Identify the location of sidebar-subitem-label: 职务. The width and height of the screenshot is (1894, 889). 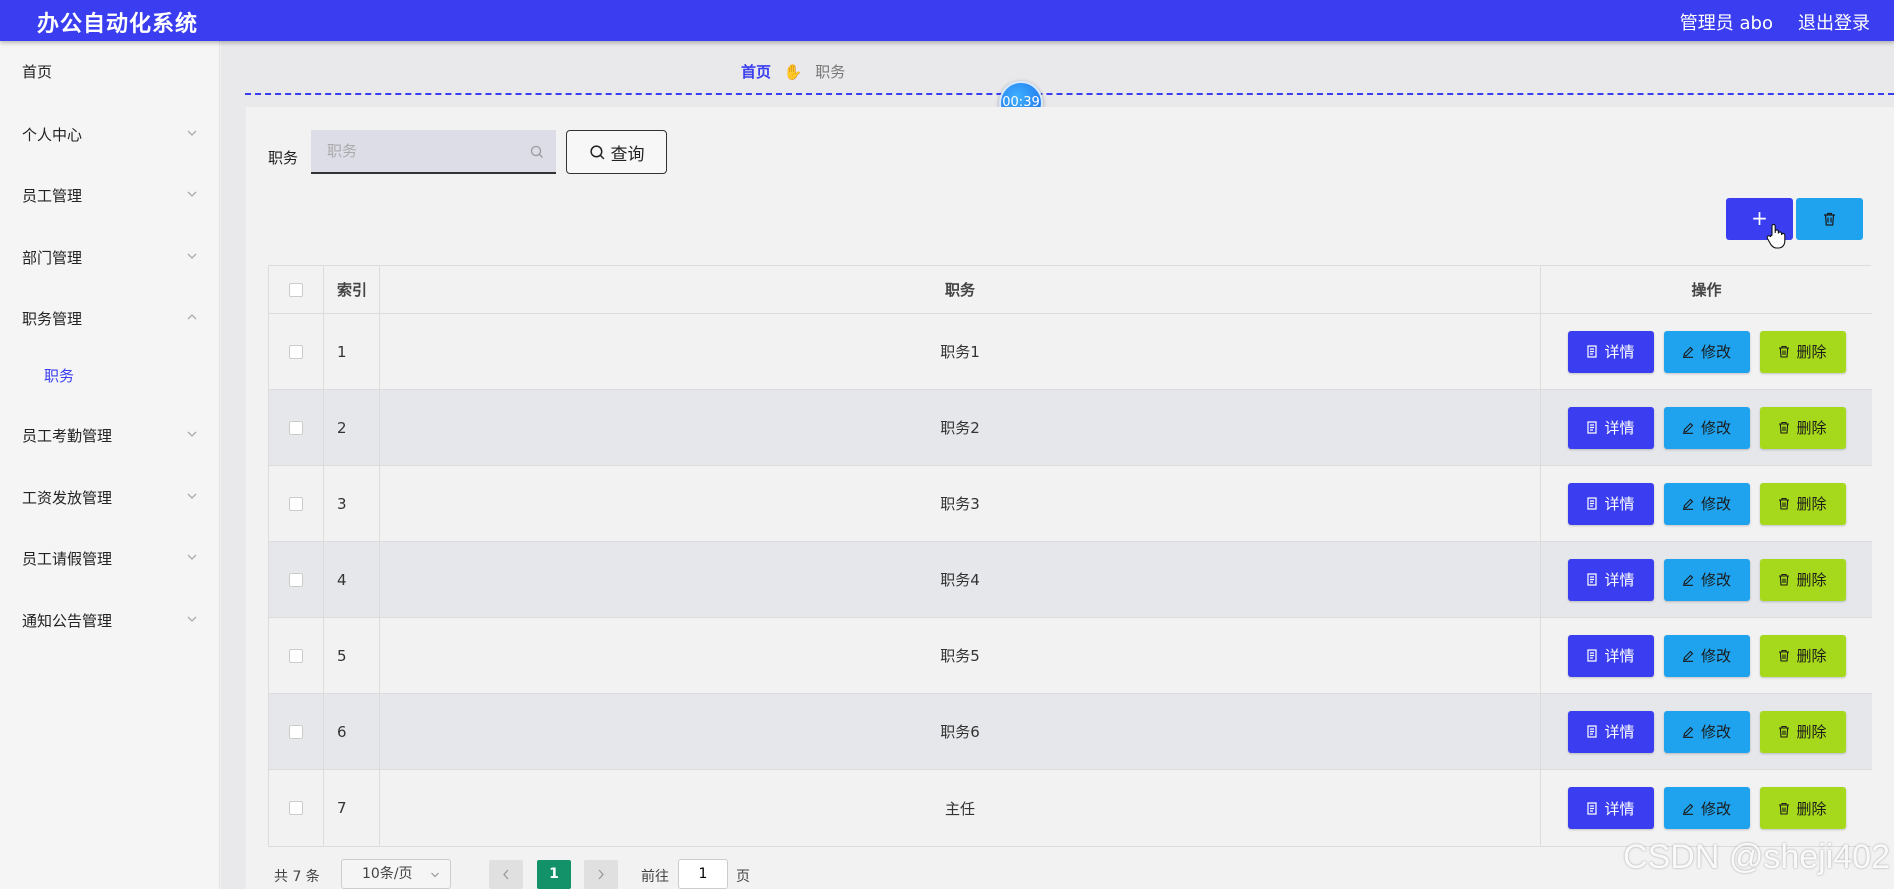
(59, 376).